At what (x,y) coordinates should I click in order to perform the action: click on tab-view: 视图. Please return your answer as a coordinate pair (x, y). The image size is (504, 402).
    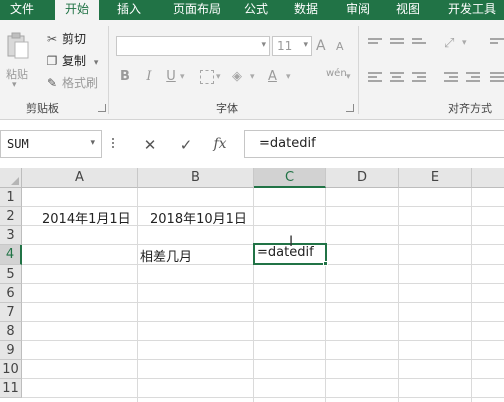
    Looking at the image, I should click on (408, 10).